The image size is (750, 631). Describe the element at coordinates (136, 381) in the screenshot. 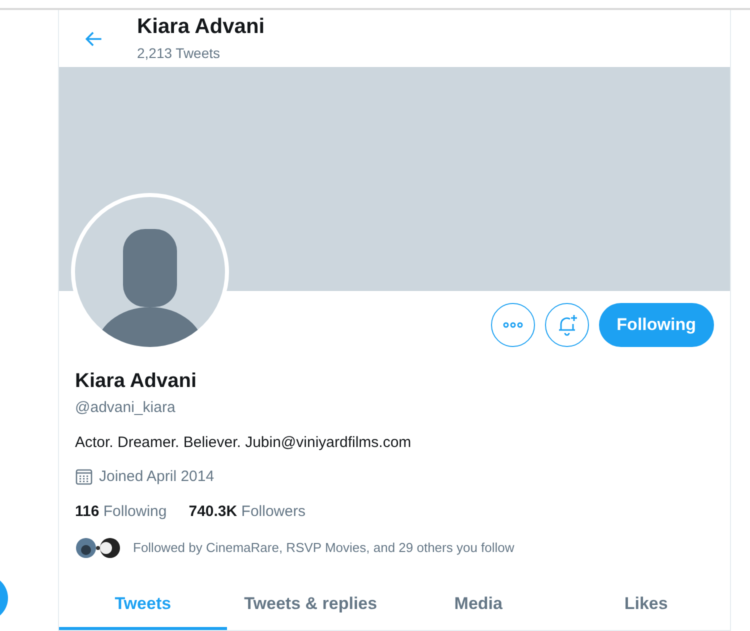

I see `profile-name: Kiara Advani` at that location.